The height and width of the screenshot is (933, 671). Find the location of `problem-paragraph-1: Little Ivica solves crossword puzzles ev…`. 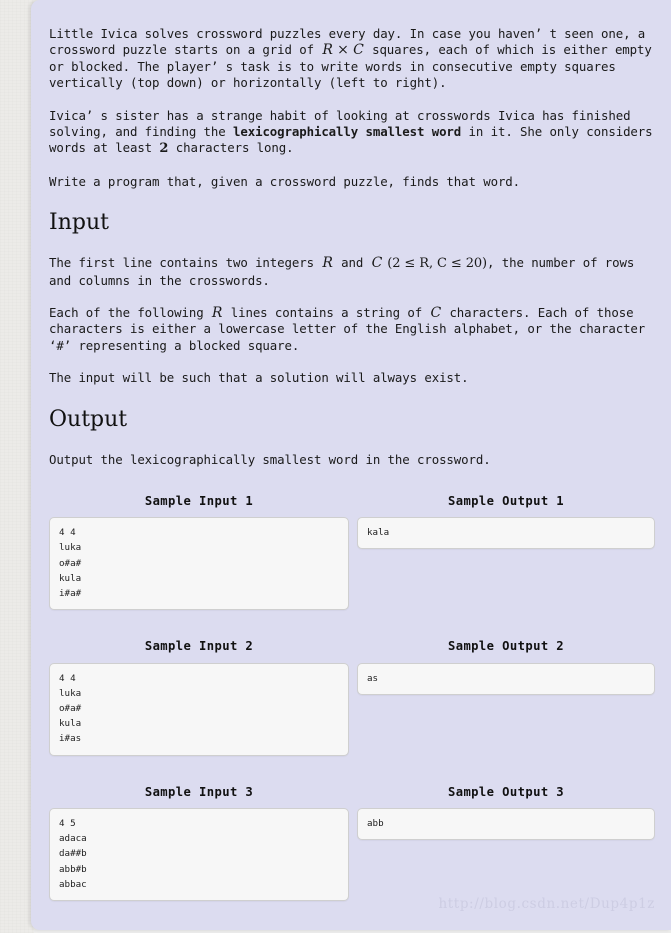

problem-paragraph-1: Little Ivica solves crossword puzzles ev… is located at coordinates (352, 59).